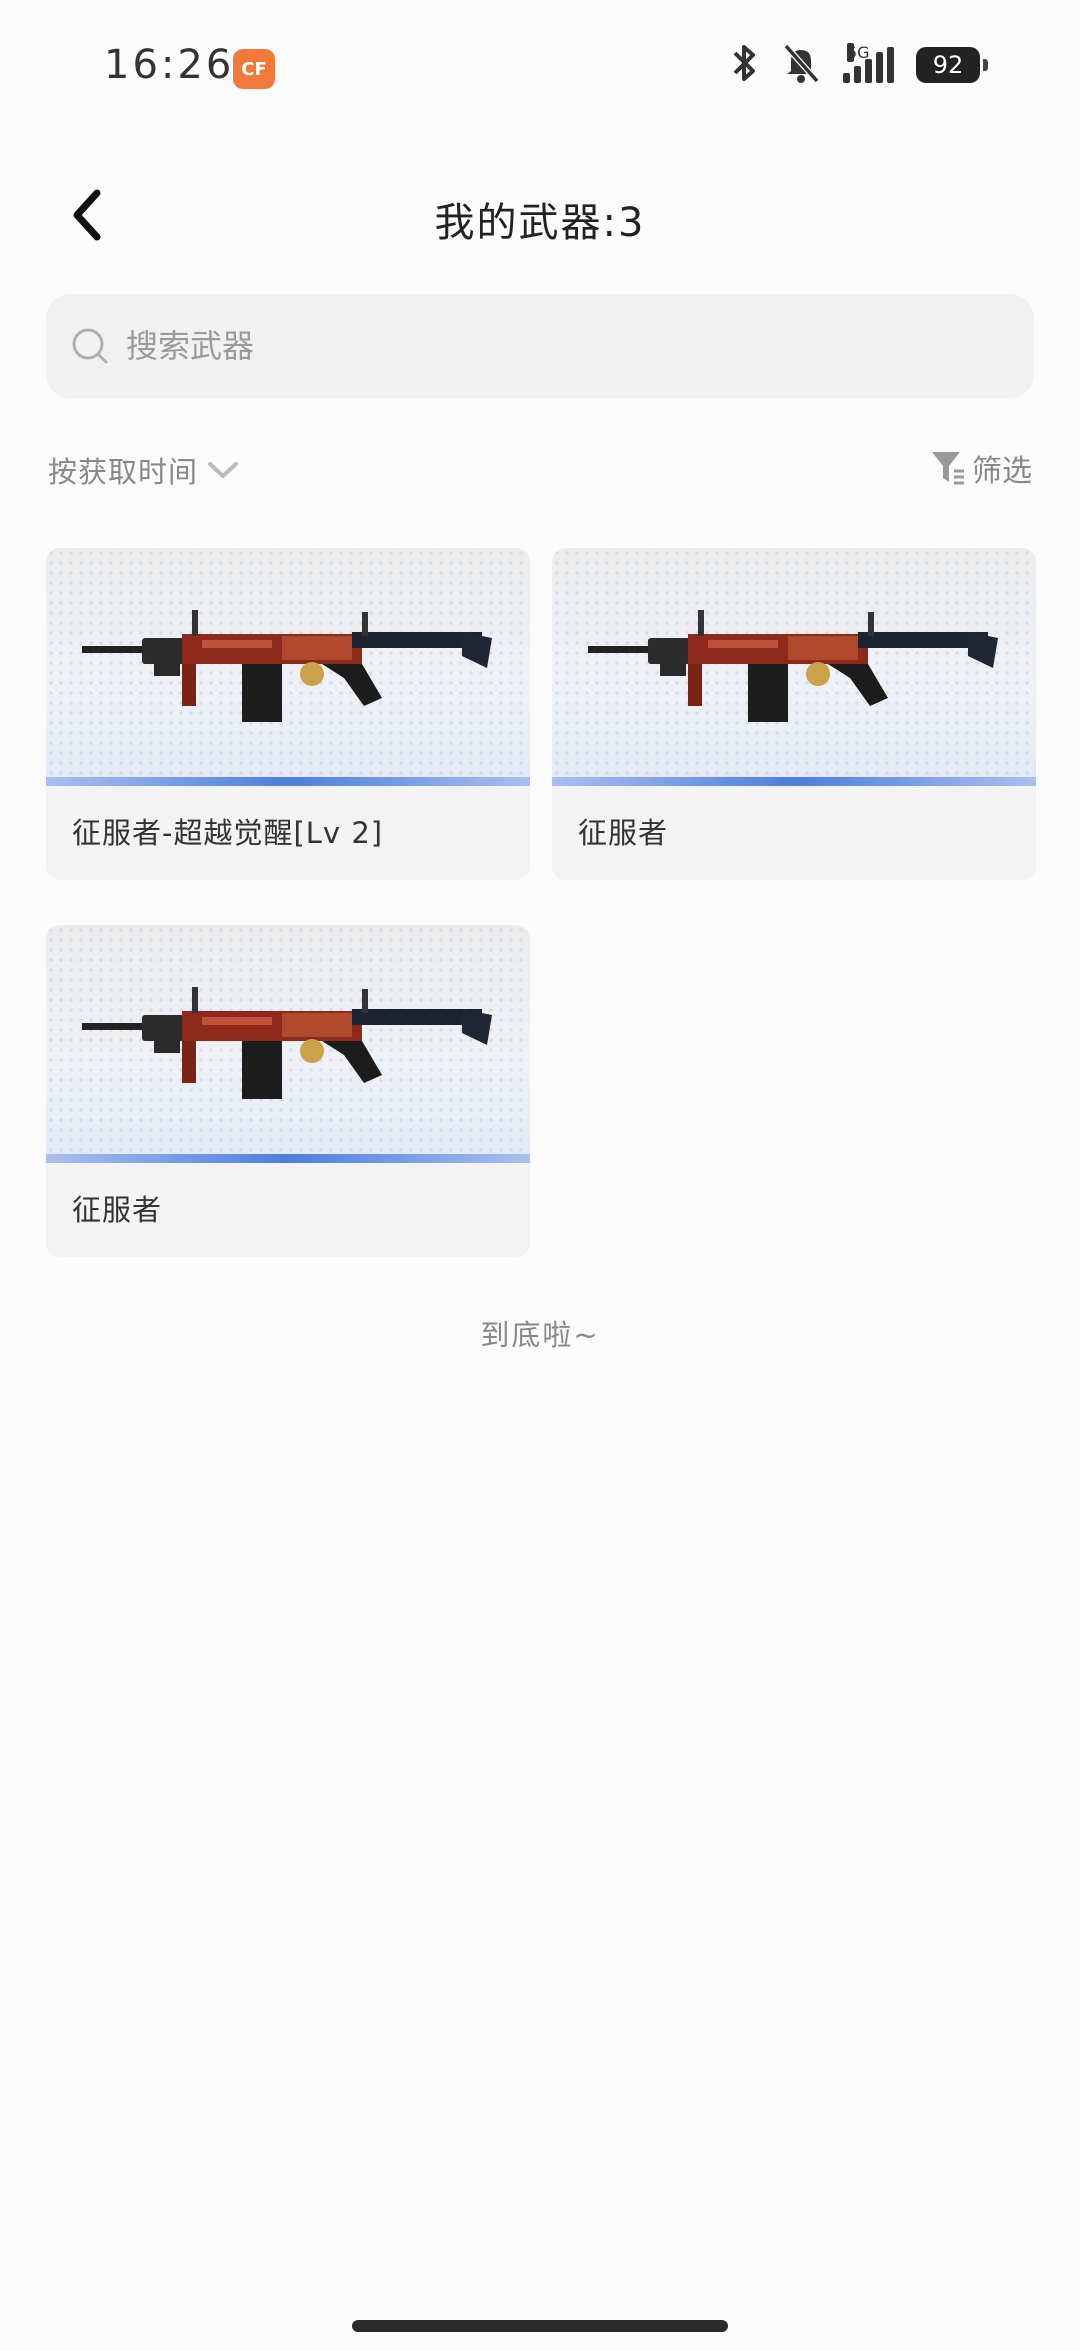  I want to click on search-box, so click(540, 346).